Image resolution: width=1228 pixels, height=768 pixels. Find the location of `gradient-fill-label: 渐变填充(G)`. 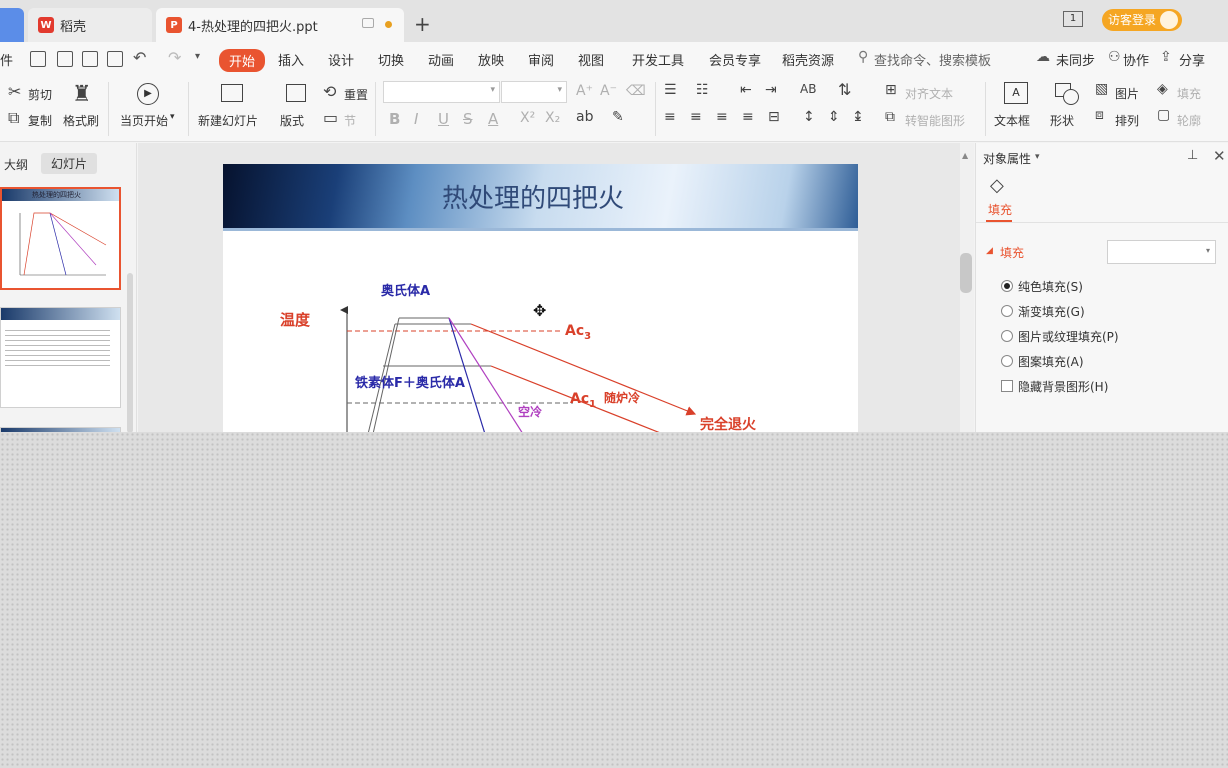

gradient-fill-label: 渐变填充(G) is located at coordinates (1051, 311).